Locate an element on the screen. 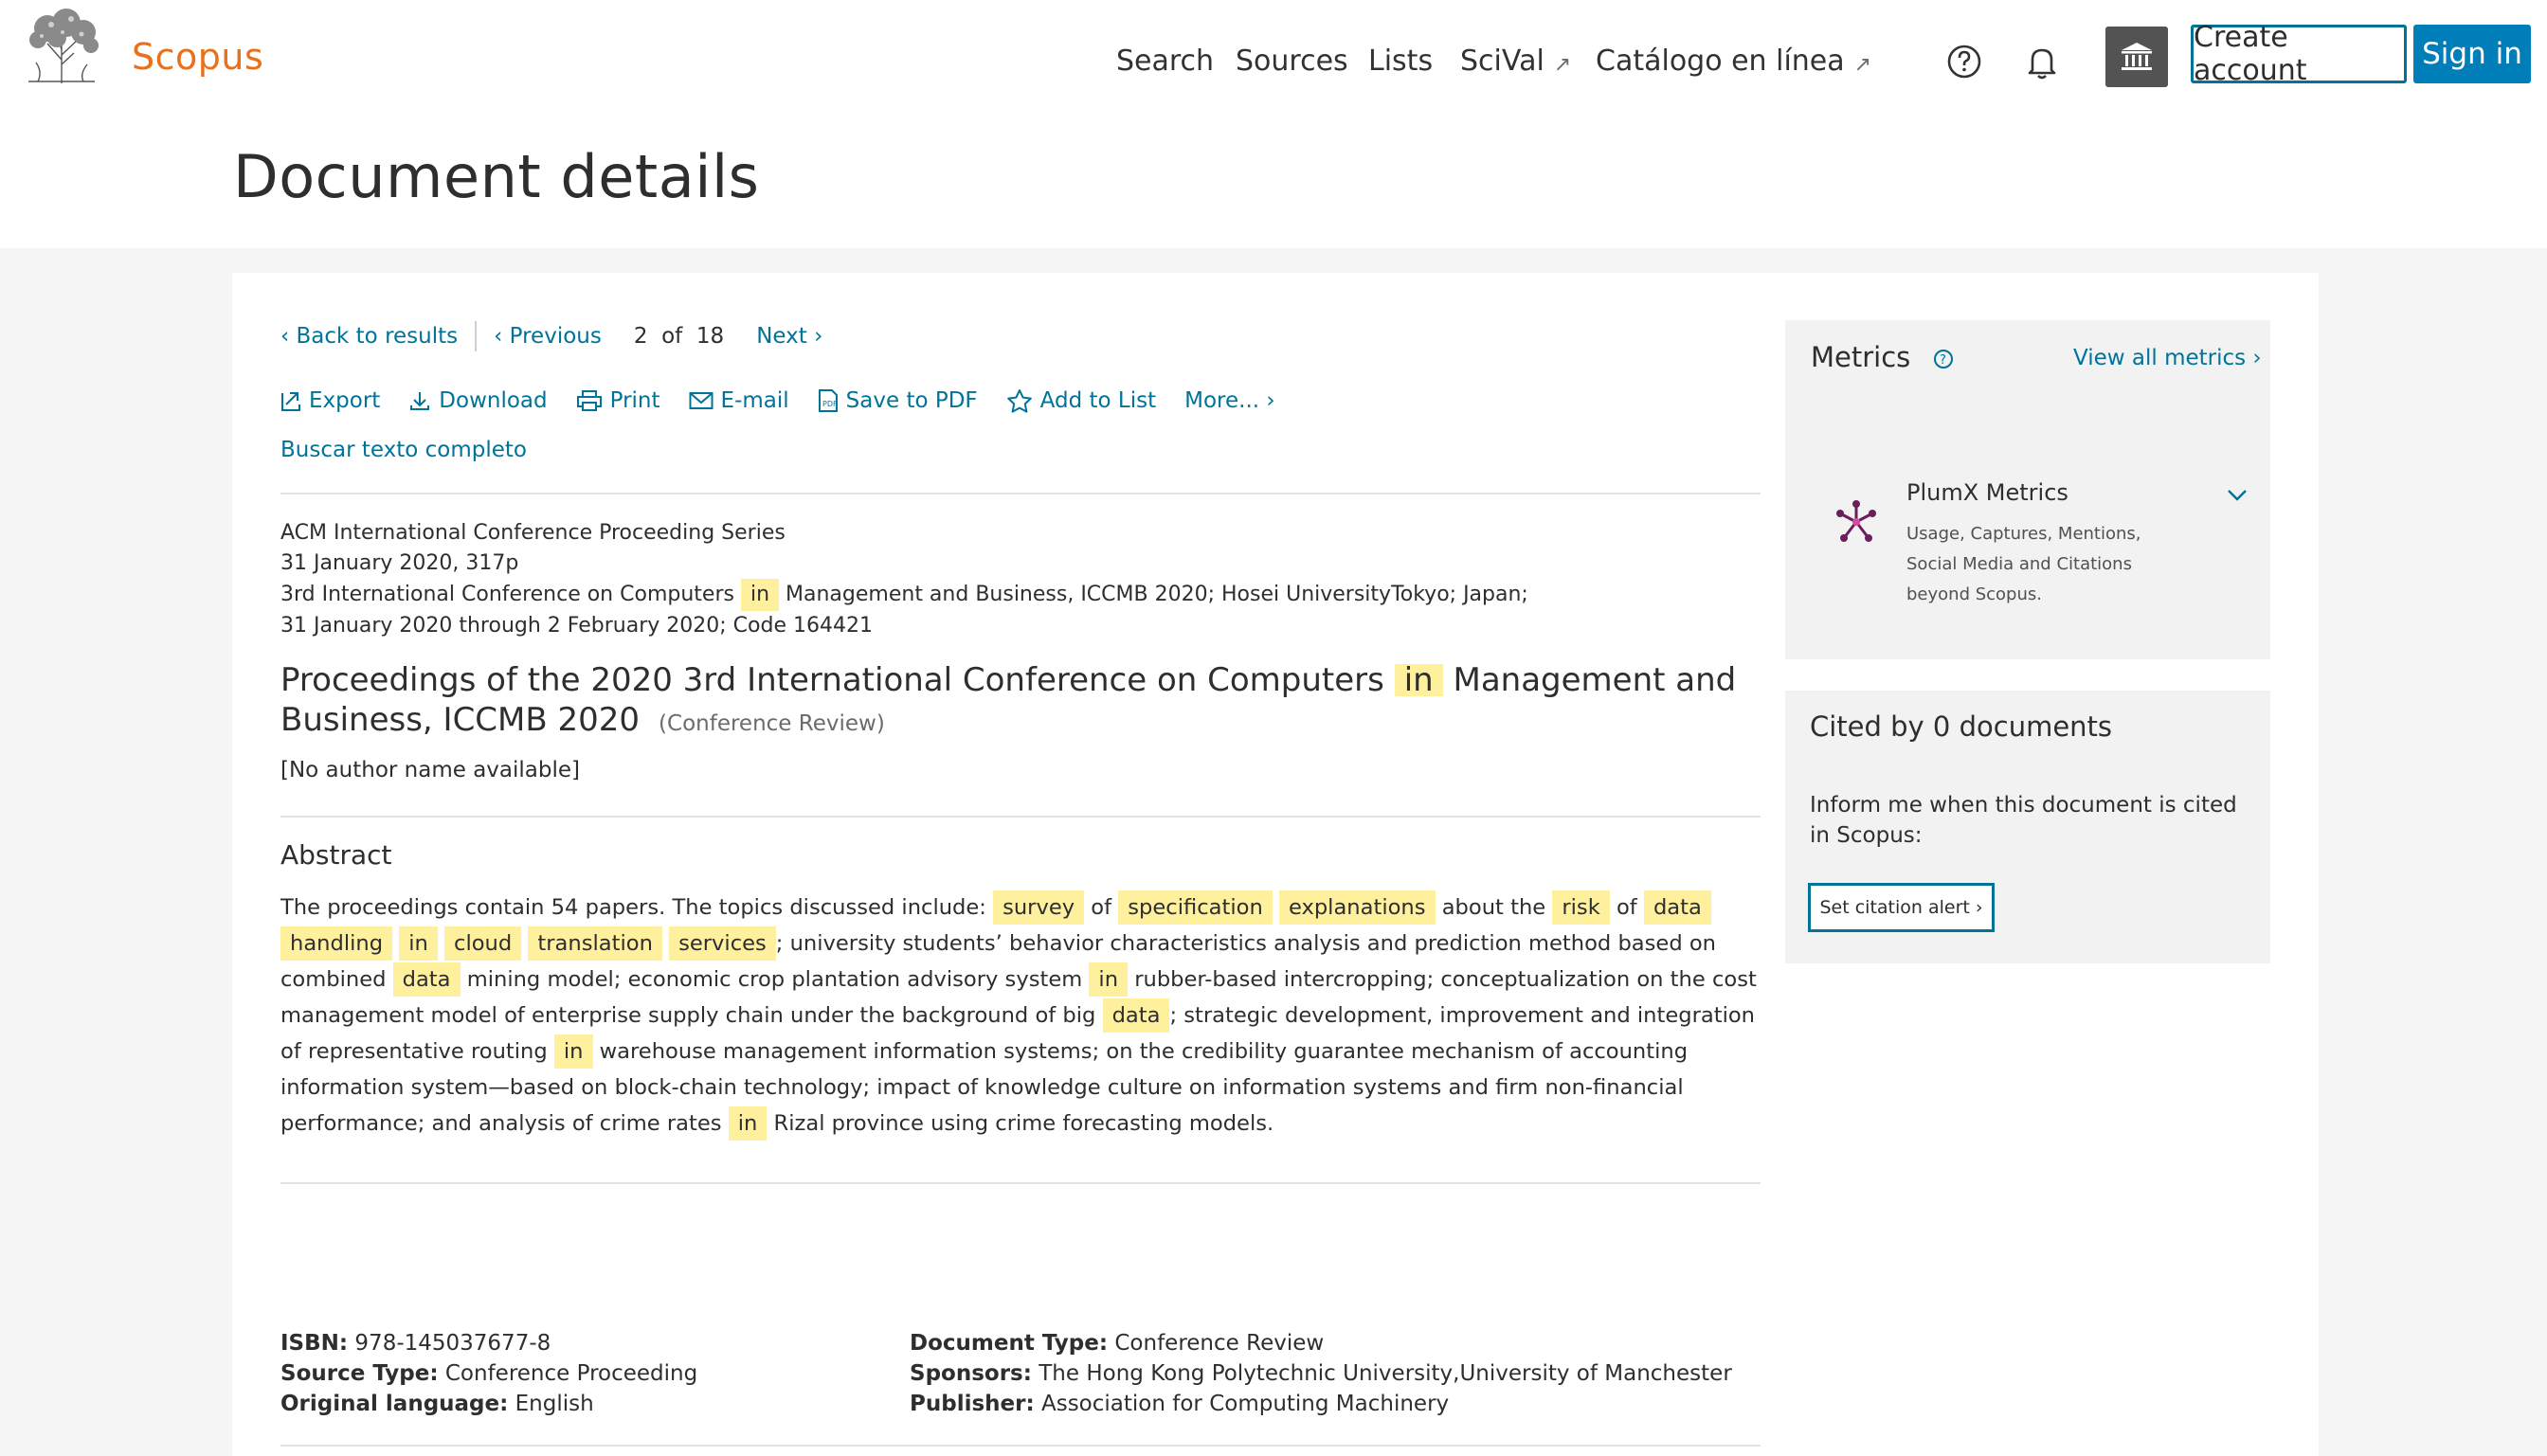 The image size is (2547, 1456). save-to-pdf-button: PDF Save to PDF is located at coordinates (898, 400).